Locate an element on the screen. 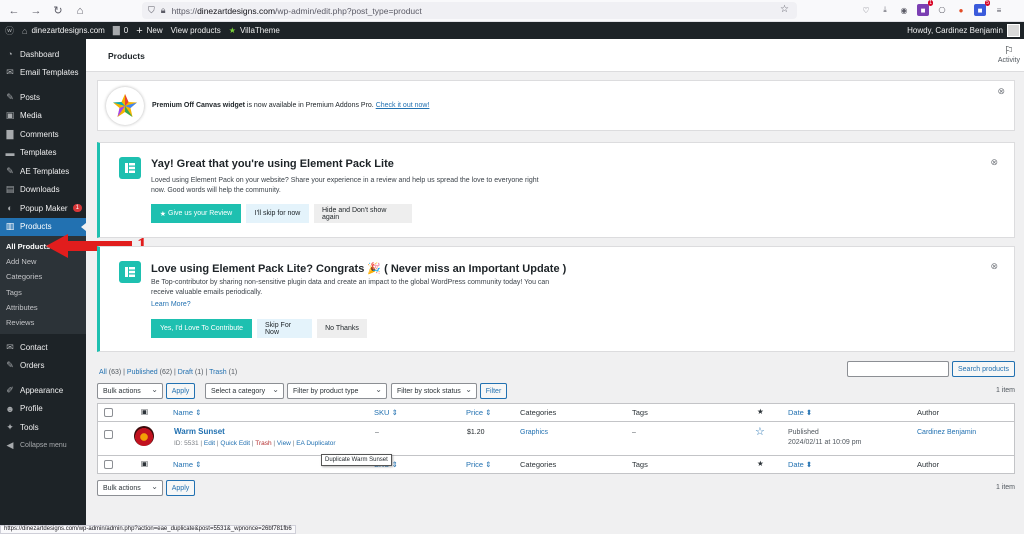 The height and width of the screenshot is (534, 1024). tags-column-footer: Tags is located at coordinates (640, 464).